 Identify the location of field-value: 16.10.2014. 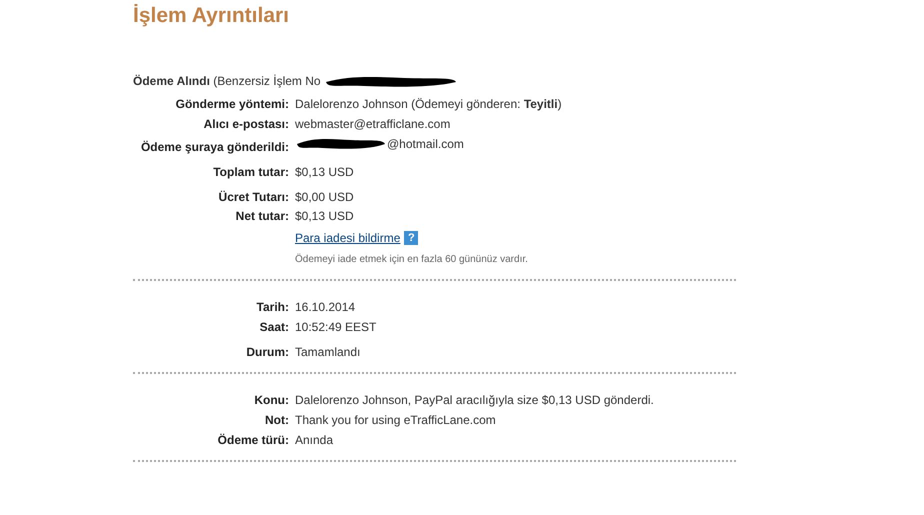
(325, 307).